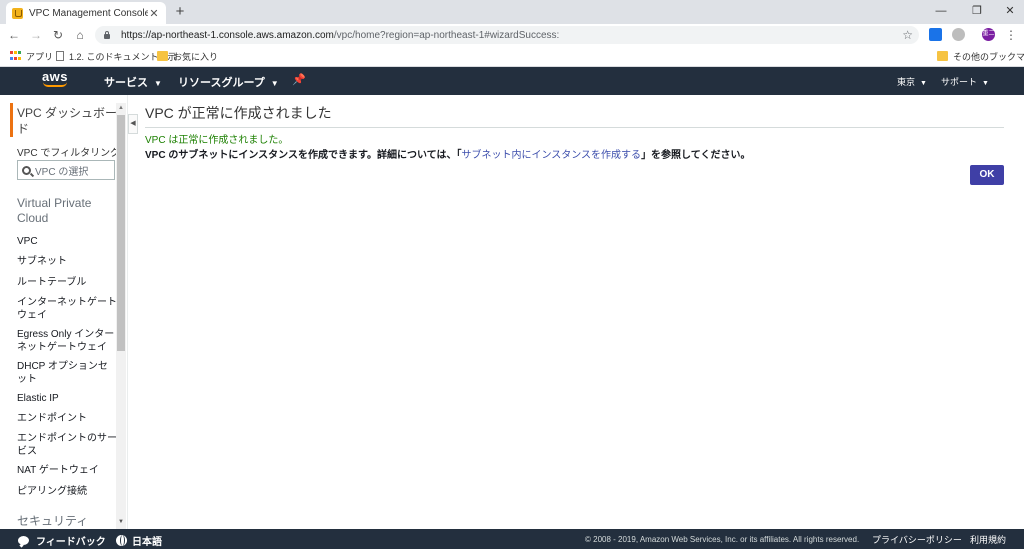  Describe the element at coordinates (23, 540) in the screenshot. I see `feedback-bubble-icon` at that location.